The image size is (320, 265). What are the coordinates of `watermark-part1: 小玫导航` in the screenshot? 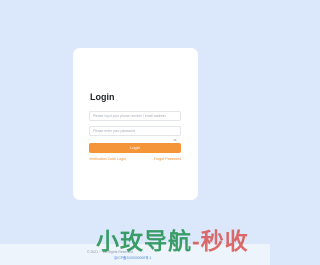 It's located at (144, 241).